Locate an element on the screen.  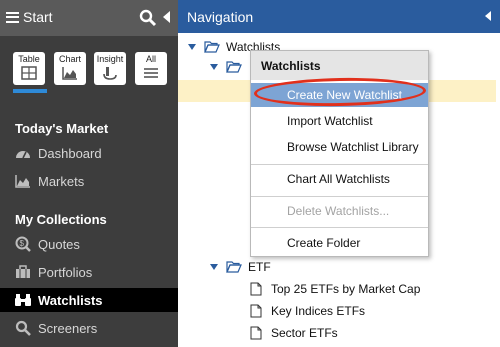
sidebar-item-label: Screeners is located at coordinates (68, 328).